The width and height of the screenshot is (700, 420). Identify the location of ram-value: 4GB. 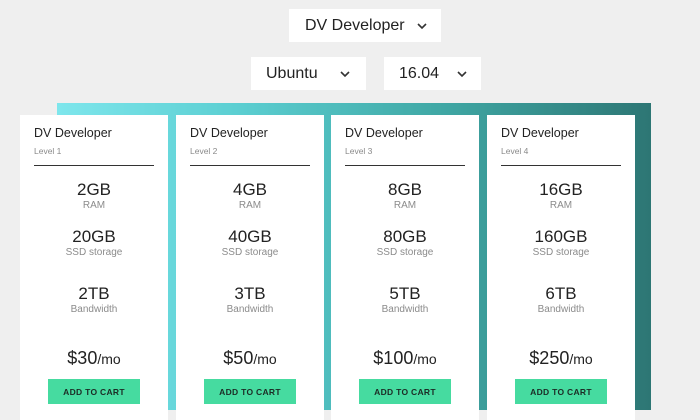
(250, 189).